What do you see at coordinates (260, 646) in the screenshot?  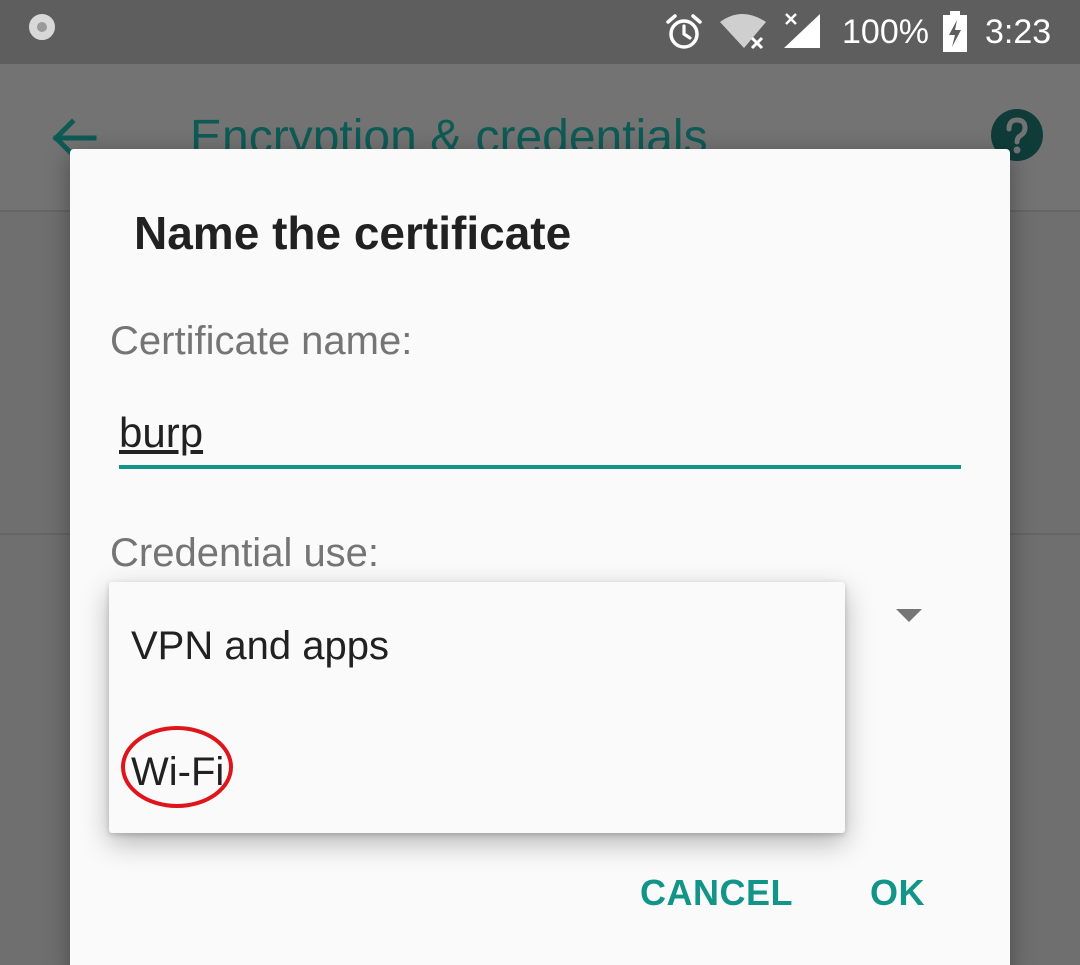 I see `dropdown-option-label: VPN and apps` at bounding box center [260, 646].